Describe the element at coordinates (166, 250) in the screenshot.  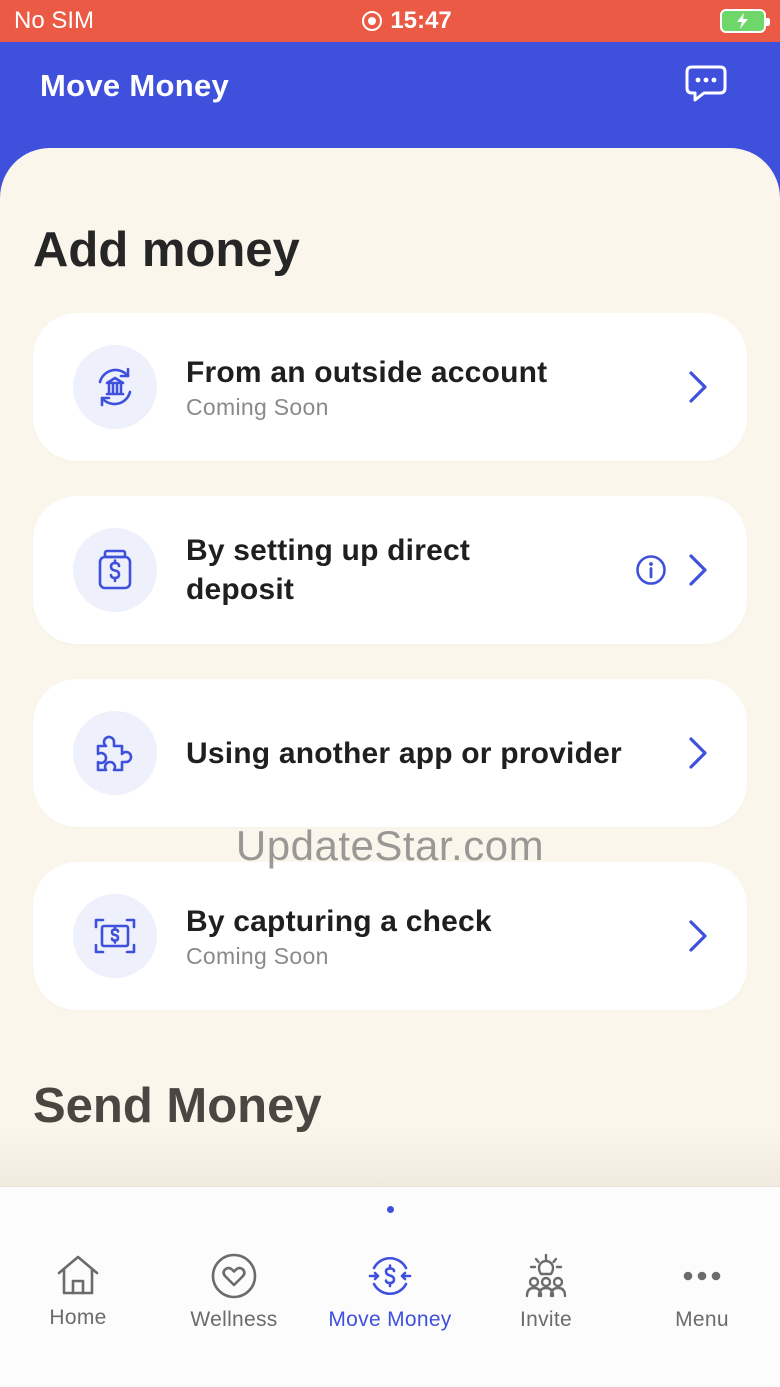
I see `add-money-heading: Add money` at that location.